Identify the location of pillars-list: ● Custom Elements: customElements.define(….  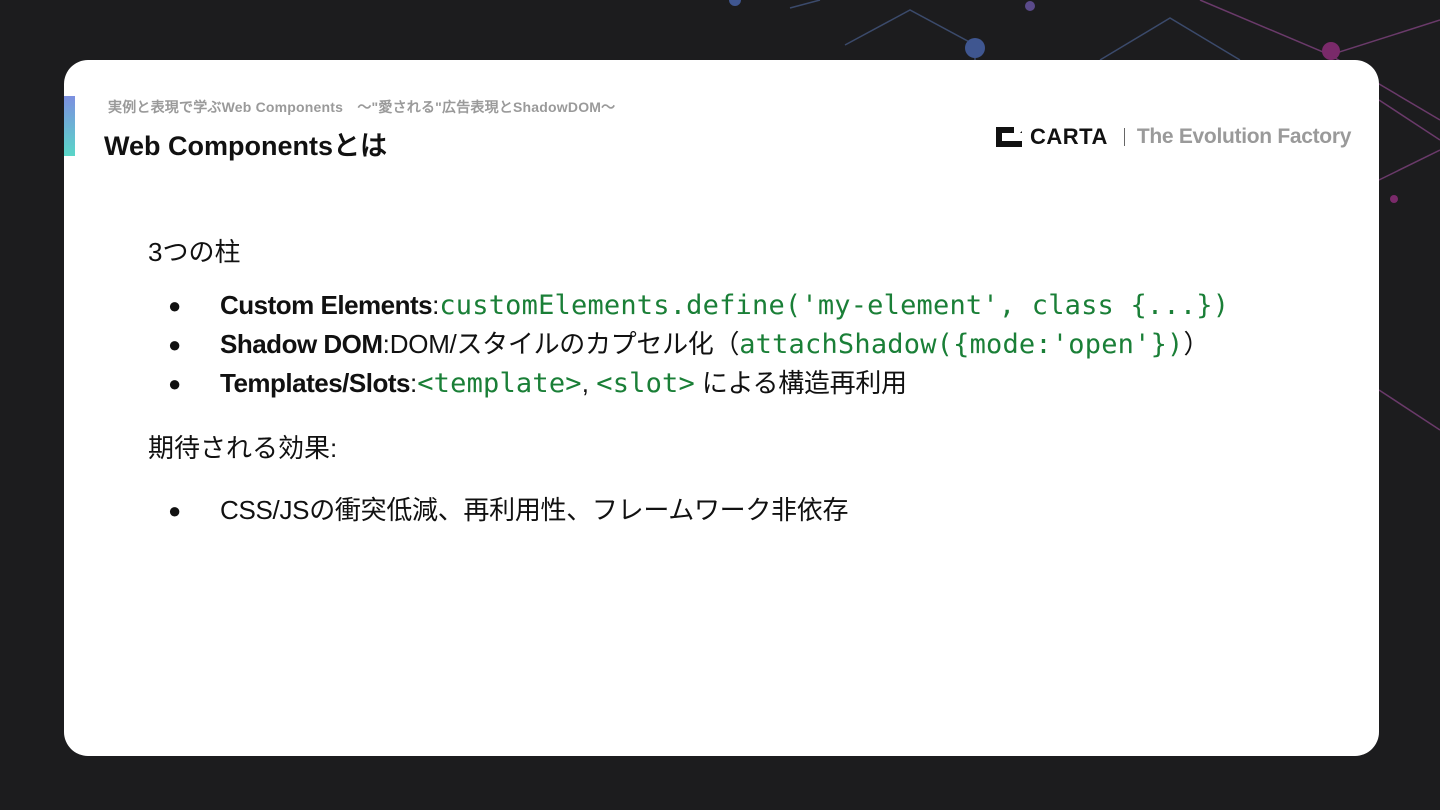
(698, 344).